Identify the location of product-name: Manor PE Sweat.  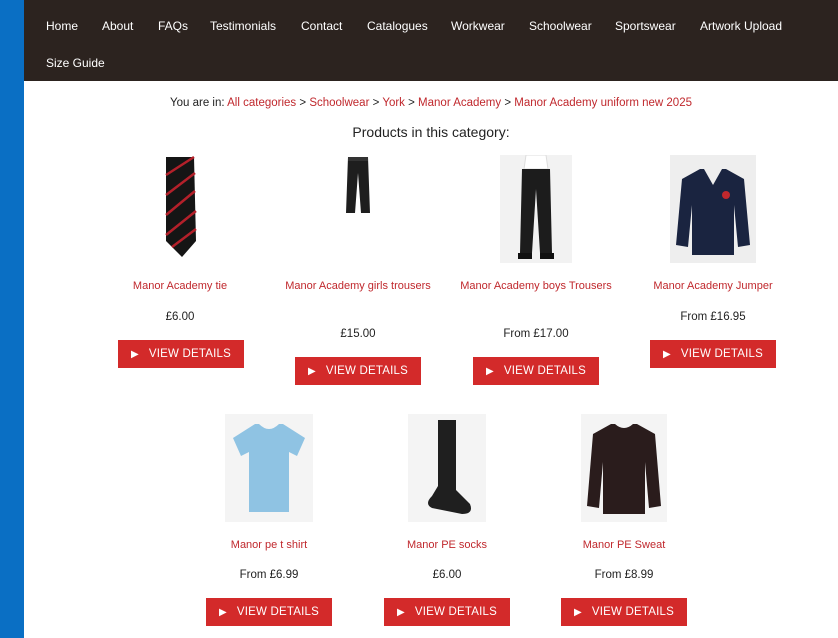
(624, 545).